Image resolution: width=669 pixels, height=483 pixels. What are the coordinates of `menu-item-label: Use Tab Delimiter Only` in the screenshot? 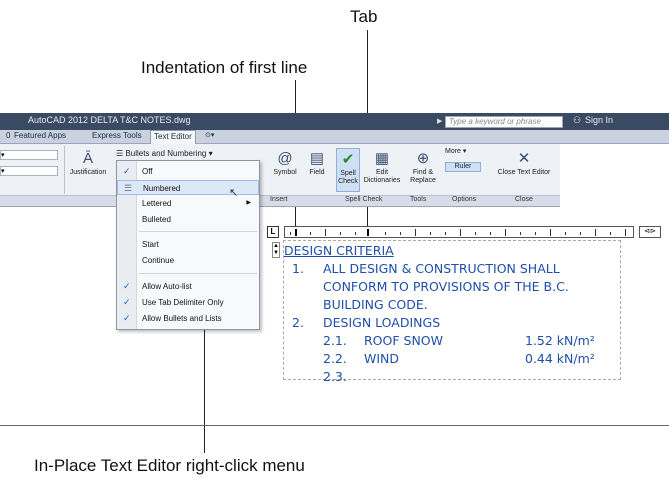 It's located at (183, 302).